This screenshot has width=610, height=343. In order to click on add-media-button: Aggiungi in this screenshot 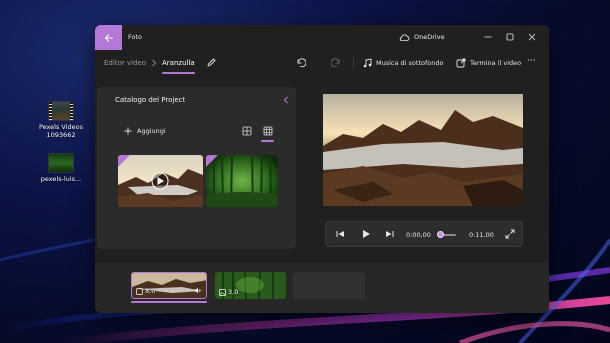, I will do `click(145, 131)`.